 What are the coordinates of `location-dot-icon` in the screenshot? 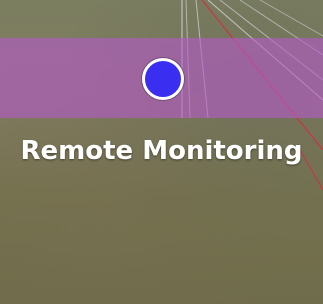 It's located at (163, 79).